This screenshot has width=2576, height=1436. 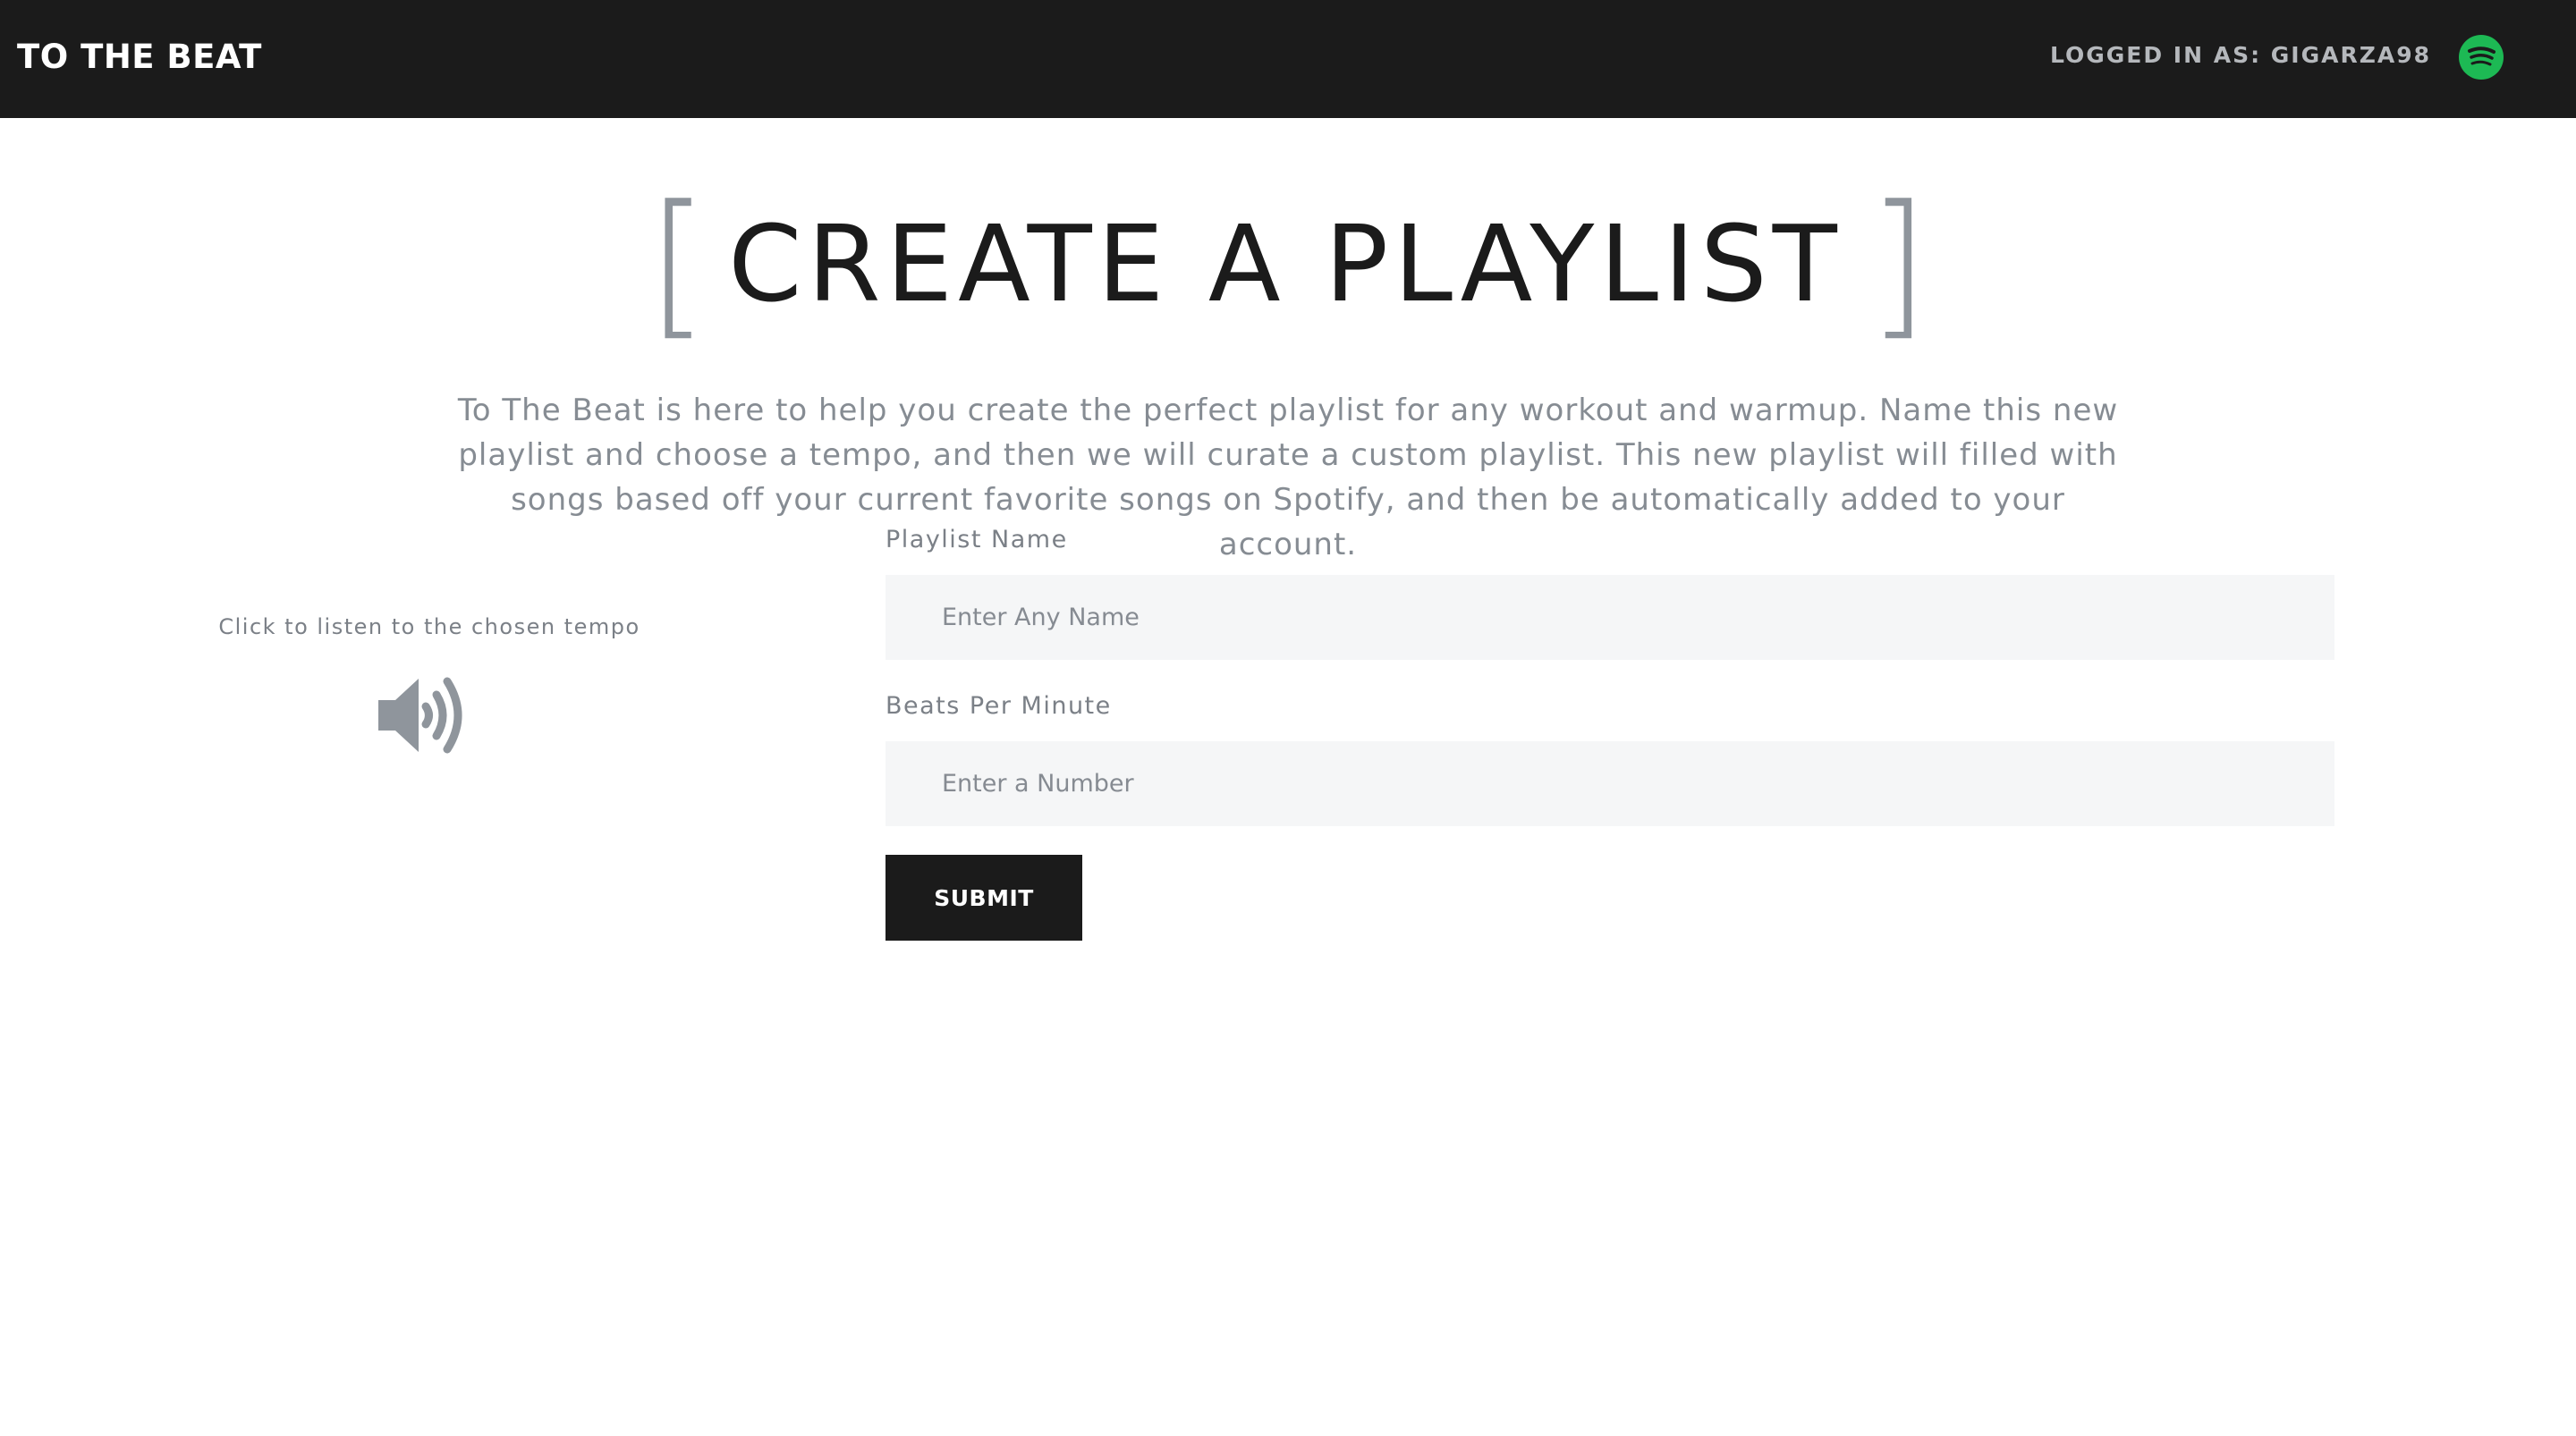 I want to click on tempo-label: Click to listen to the chosen tempo, so click(x=429, y=626).